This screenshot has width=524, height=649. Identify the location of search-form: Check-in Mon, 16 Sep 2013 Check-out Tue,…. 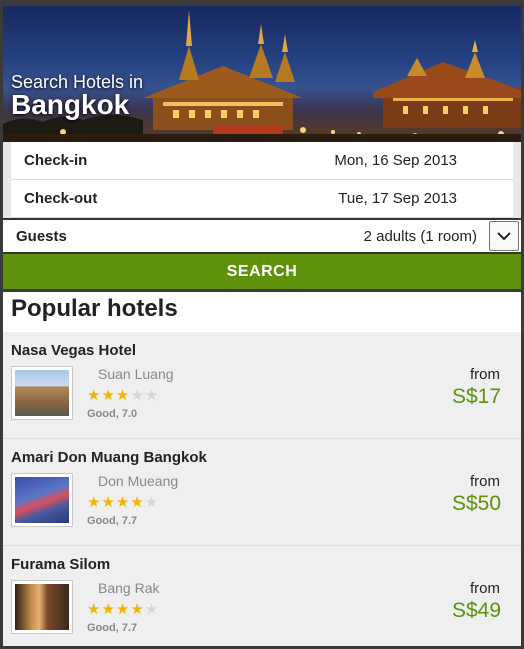
(262, 180).